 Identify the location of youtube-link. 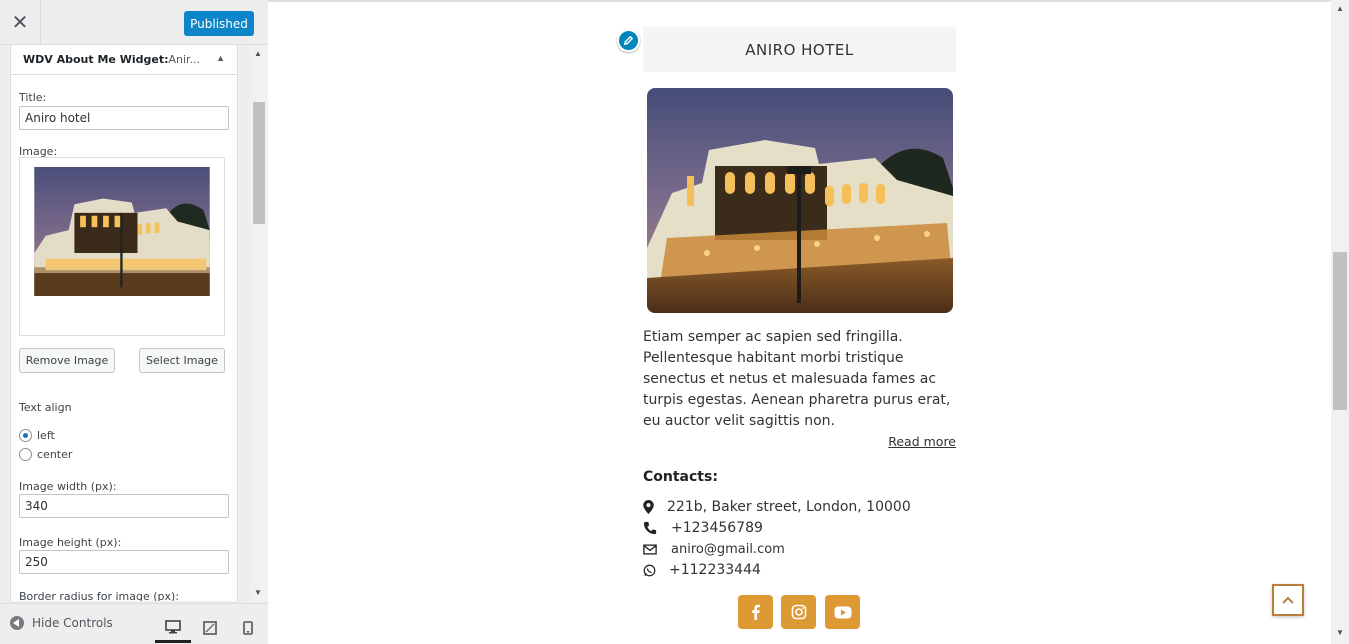
(842, 612).